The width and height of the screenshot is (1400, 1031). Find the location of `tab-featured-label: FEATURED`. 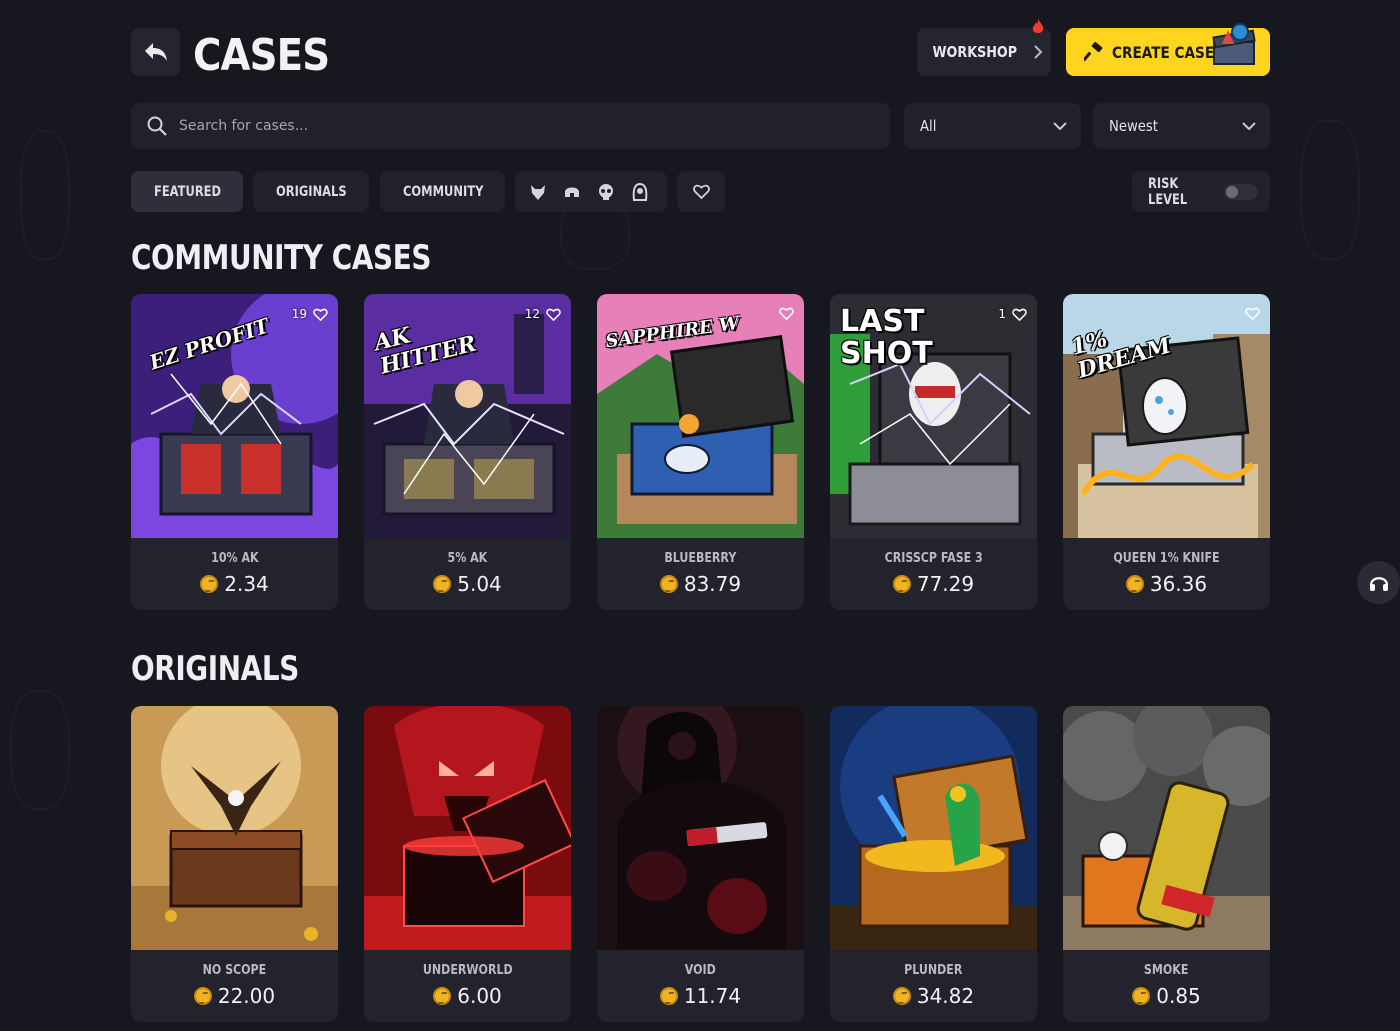

tab-featured-label: FEATURED is located at coordinates (188, 191).